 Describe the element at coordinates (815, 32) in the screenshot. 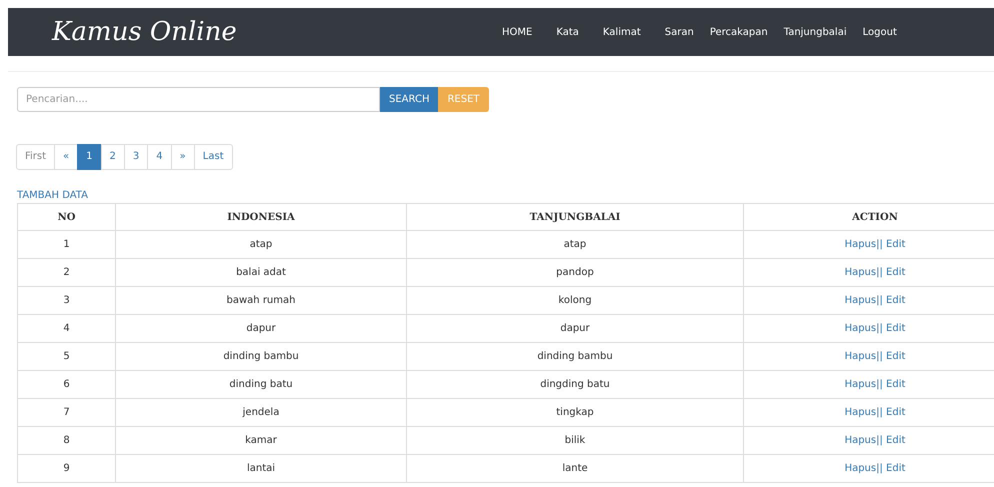

I see `nav-link: Tanjungbalai` at that location.